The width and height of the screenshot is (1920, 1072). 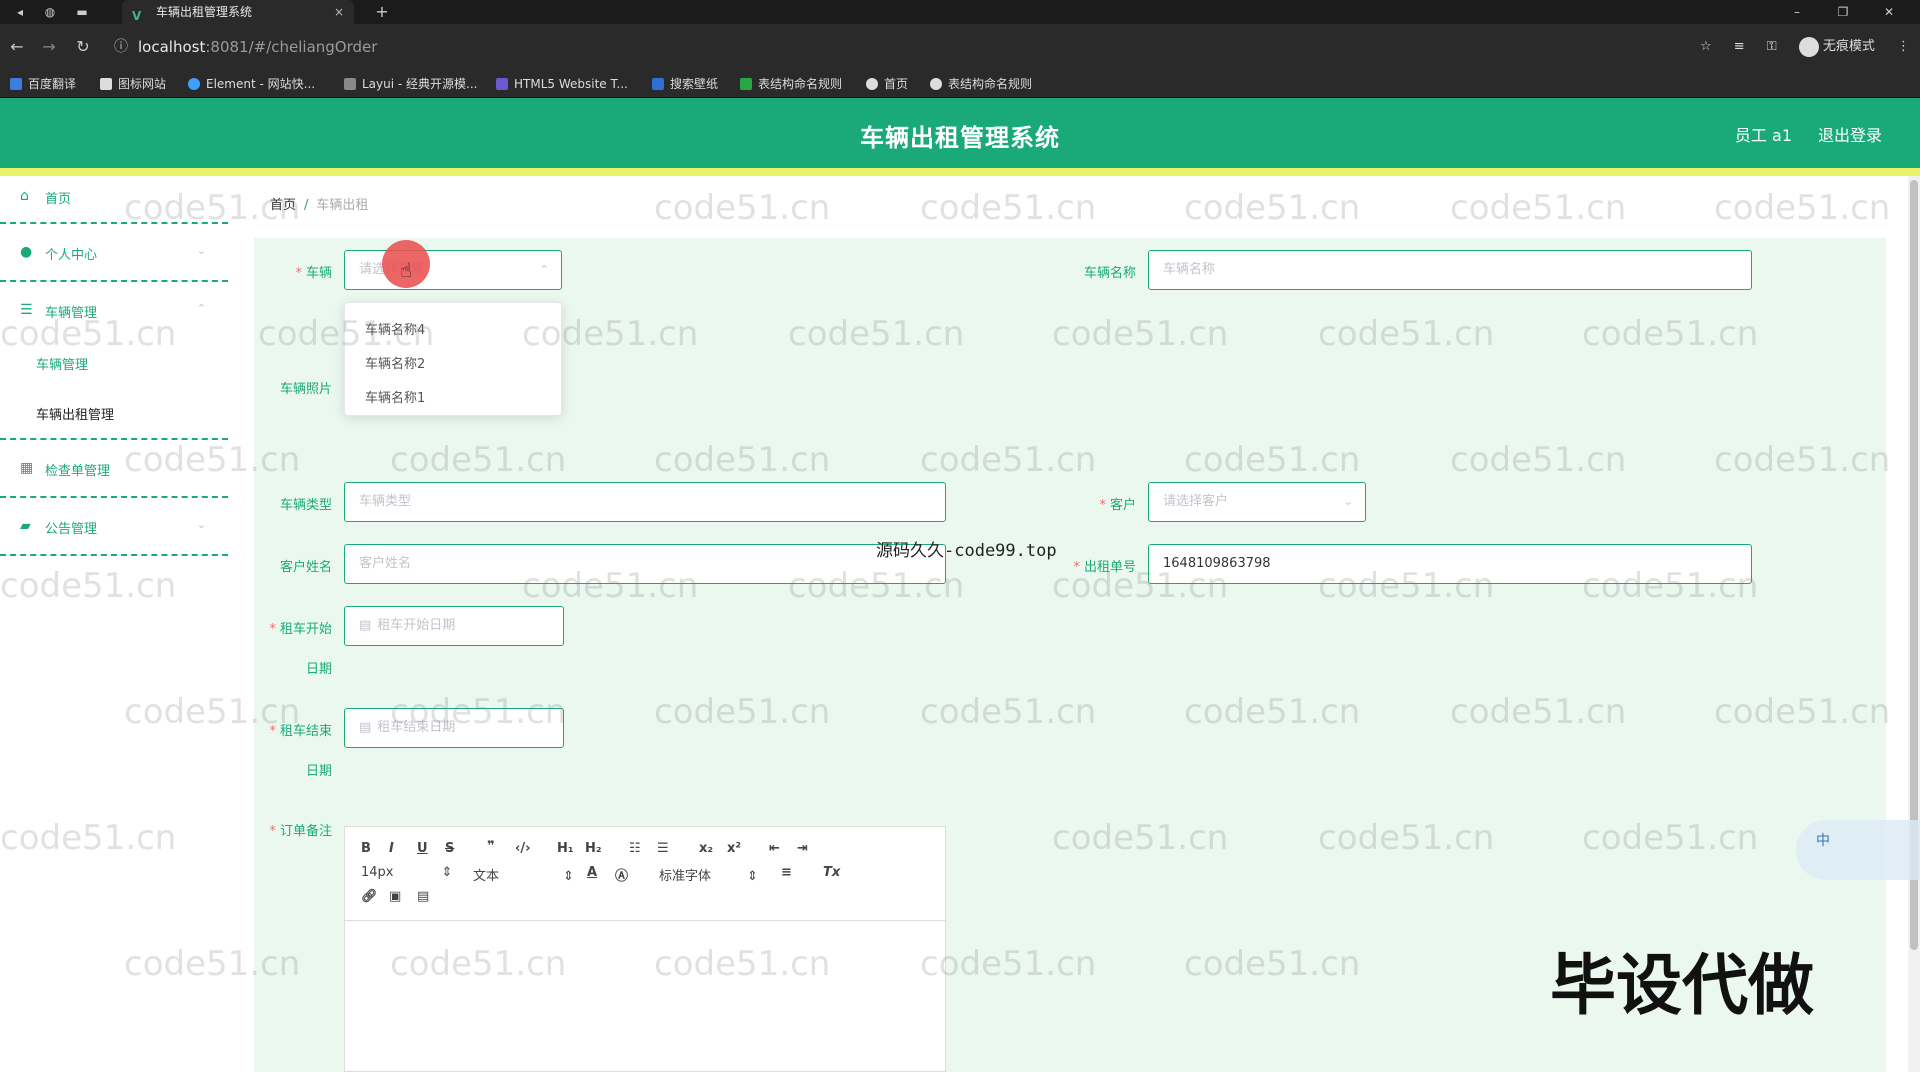 What do you see at coordinates (887, 84) in the screenshot?
I see `bookmark-item: 首页` at bounding box center [887, 84].